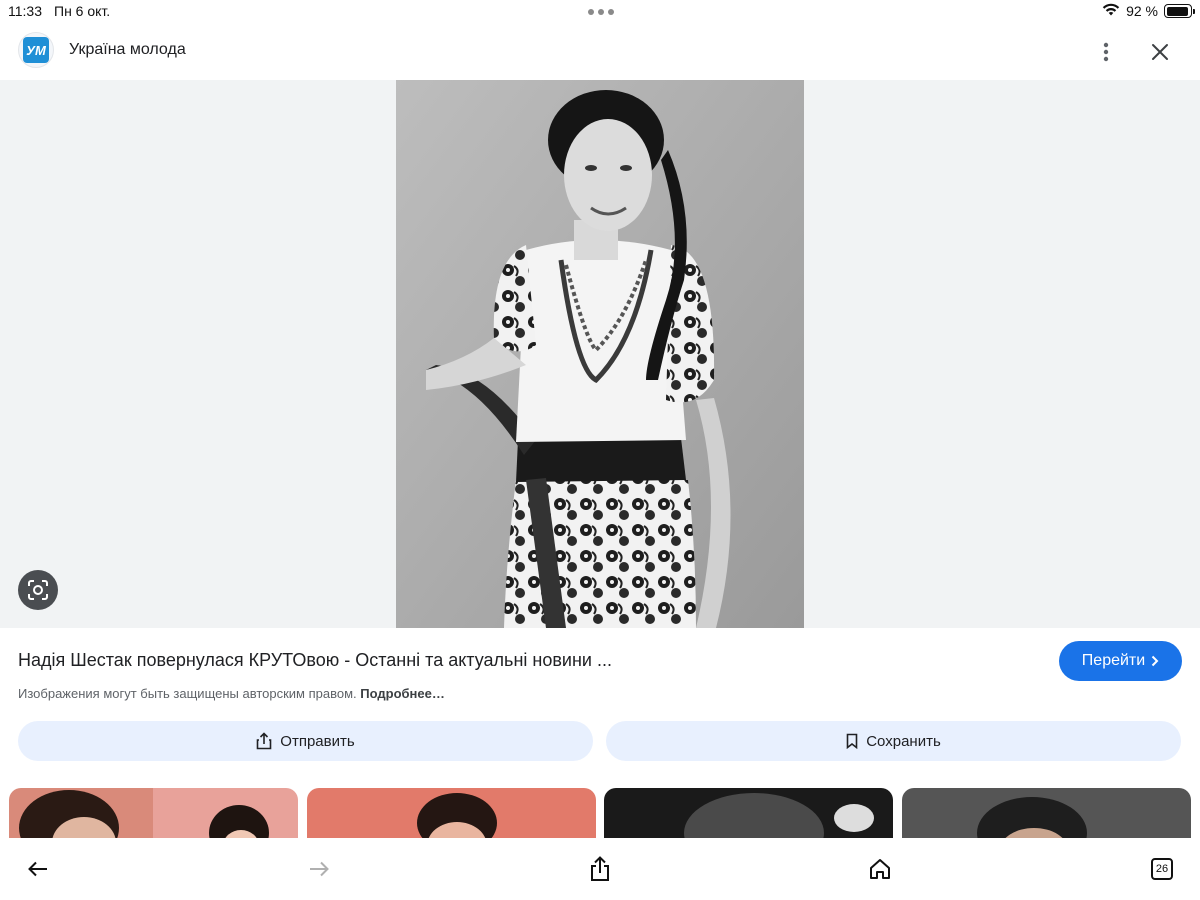  What do you see at coordinates (903, 741) in the screenshot?
I see `save-button-label: Сохранить` at bounding box center [903, 741].